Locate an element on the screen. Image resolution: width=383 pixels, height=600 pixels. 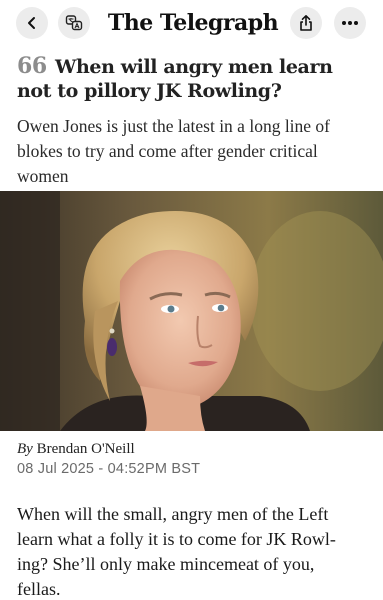
back-icon is located at coordinates (31, 23).